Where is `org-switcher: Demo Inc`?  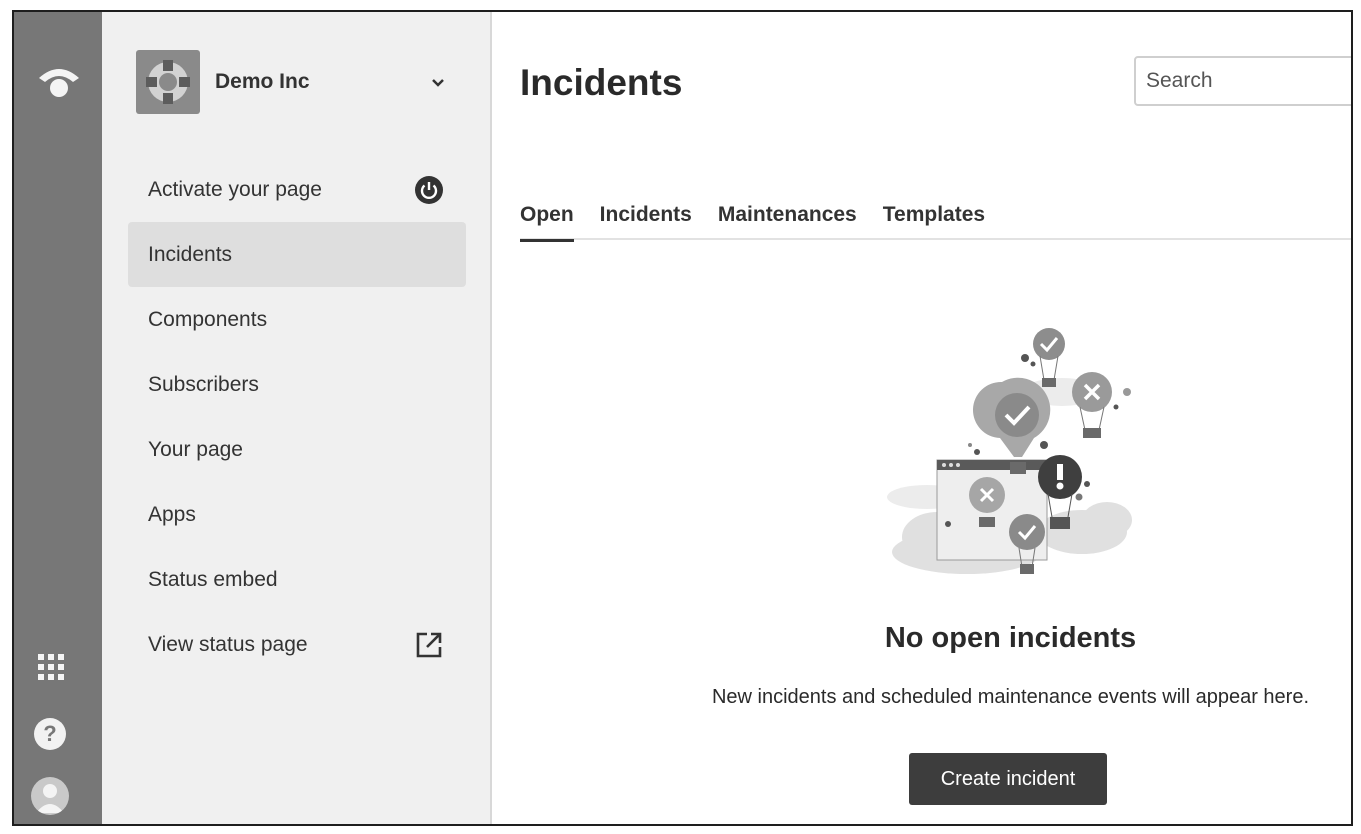
org-switcher: Demo Inc is located at coordinates (292, 82).